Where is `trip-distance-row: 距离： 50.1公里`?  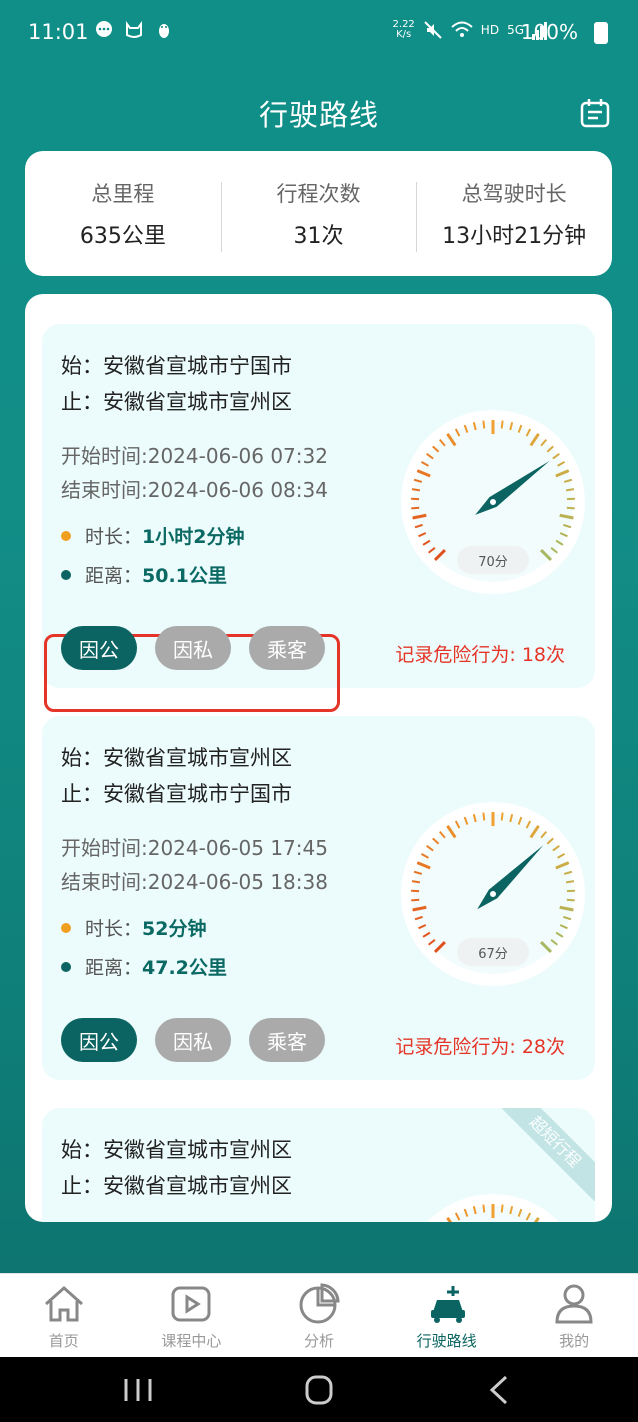 trip-distance-row: 距离： 50.1公里 is located at coordinates (144, 574).